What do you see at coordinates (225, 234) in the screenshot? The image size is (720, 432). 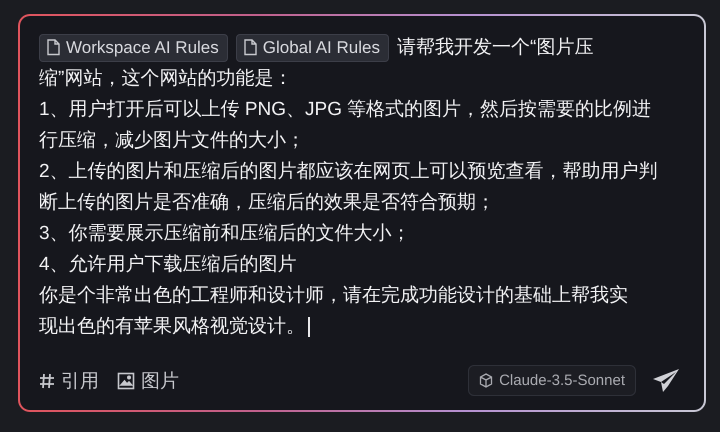 I see `prompt-text: 3、你需要展示压缩前和压缩后的文件大小；` at bounding box center [225, 234].